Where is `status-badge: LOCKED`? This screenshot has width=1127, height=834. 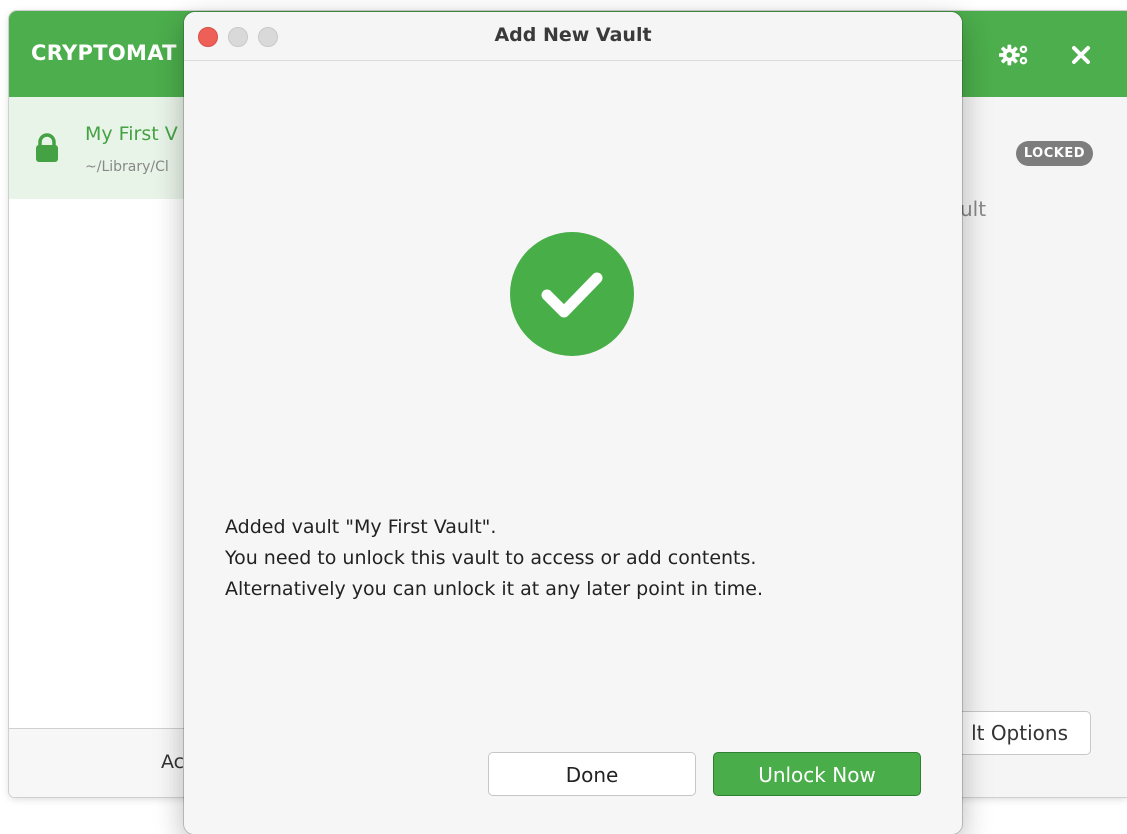 status-badge: LOCKED is located at coordinates (1054, 153).